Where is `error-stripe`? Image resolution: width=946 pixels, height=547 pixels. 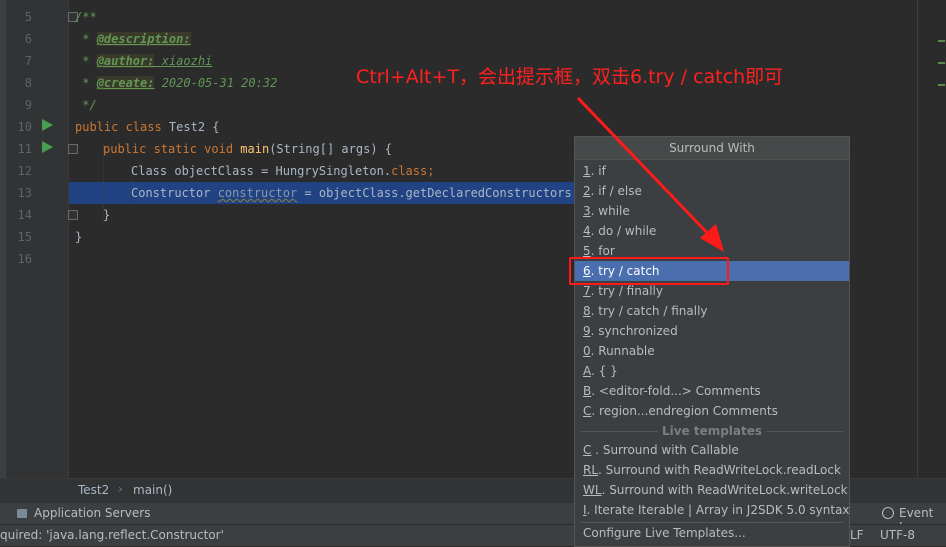 error-stripe is located at coordinates (940, 239).